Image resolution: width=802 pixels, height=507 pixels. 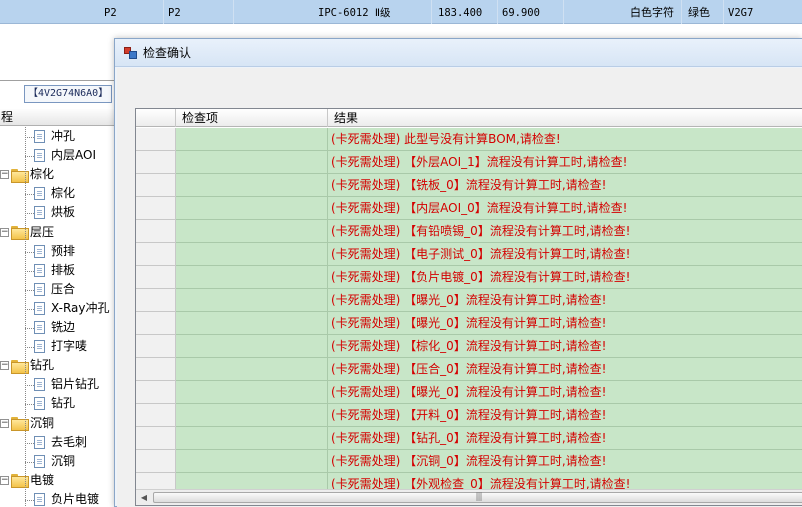 I want to click on tree-item: 棕化, so click(x=54, y=193).